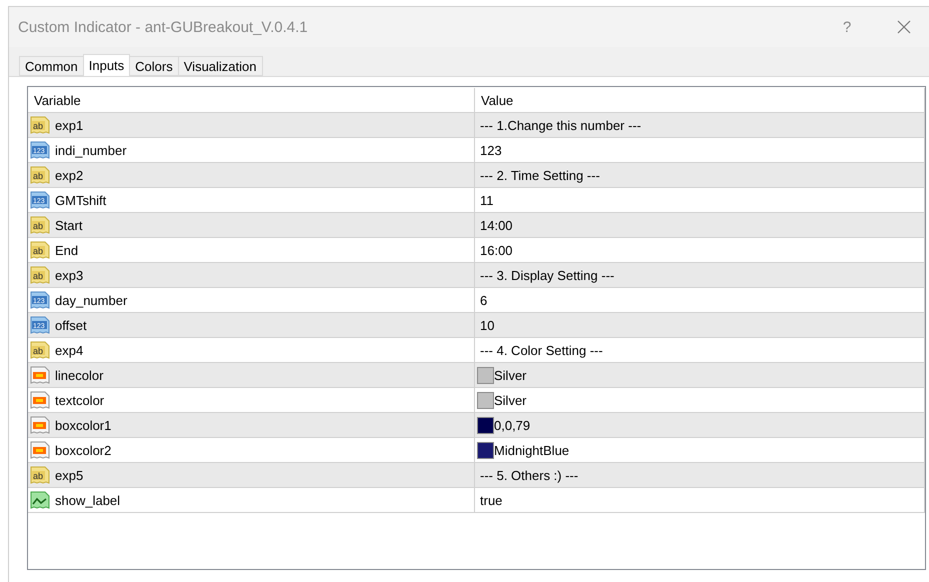 This screenshot has width=929, height=582. Describe the element at coordinates (51, 66) in the screenshot. I see `tab: Common` at that location.